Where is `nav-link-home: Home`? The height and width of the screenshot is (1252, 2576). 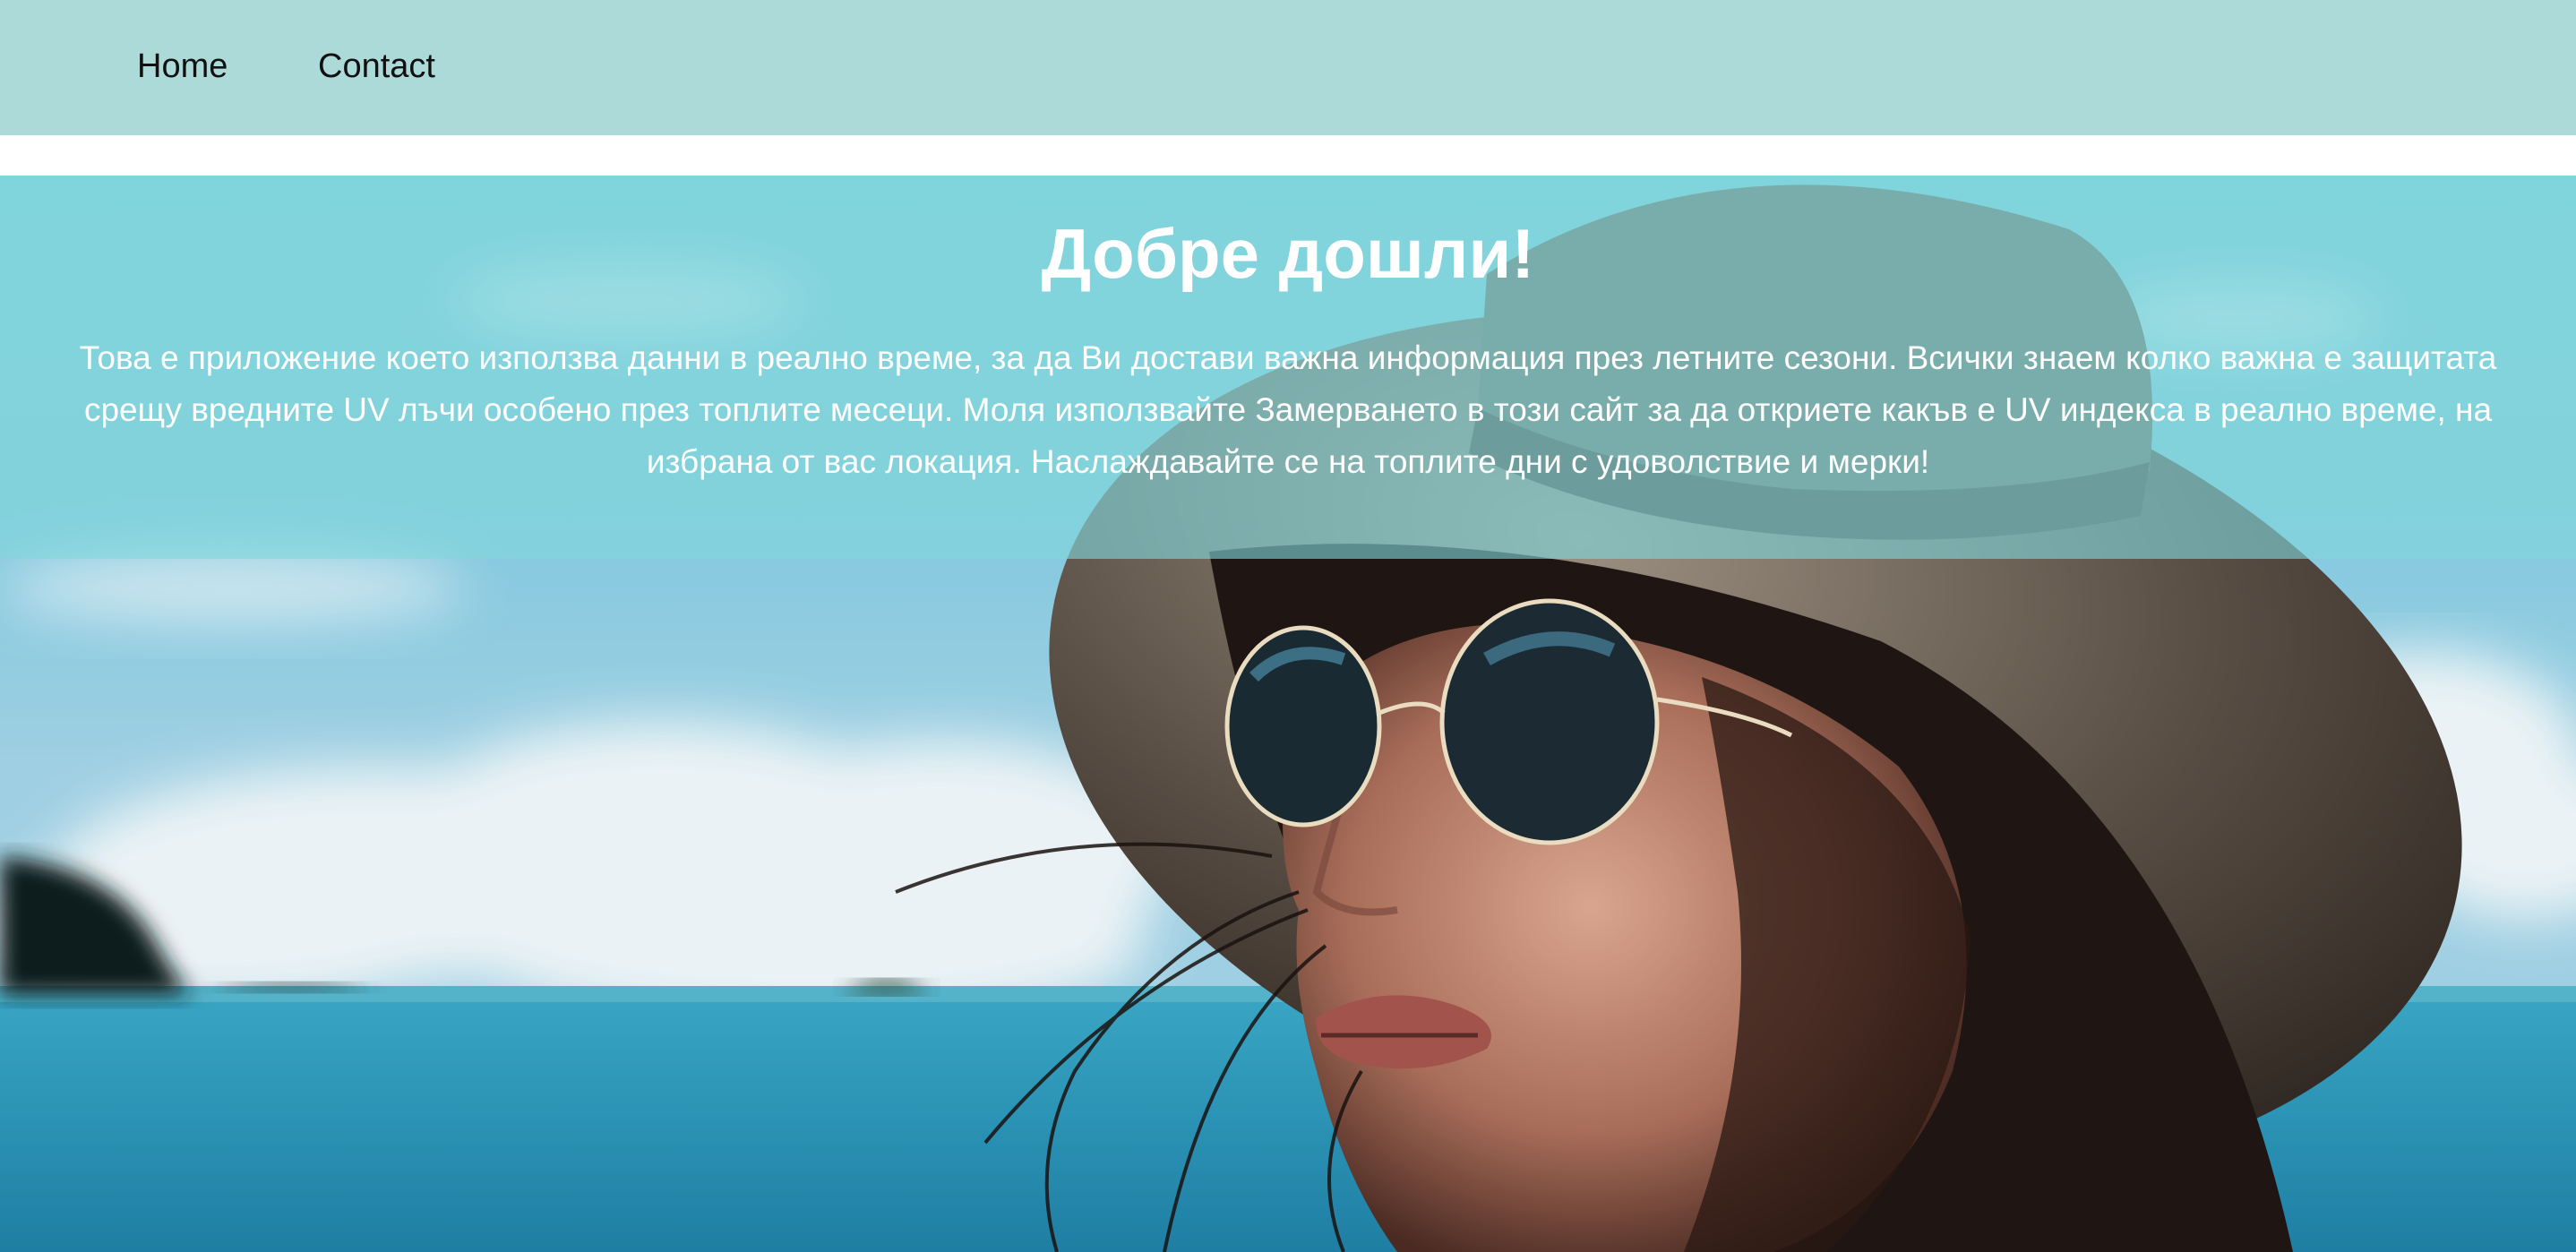 nav-link-home: Home is located at coordinates (182, 66).